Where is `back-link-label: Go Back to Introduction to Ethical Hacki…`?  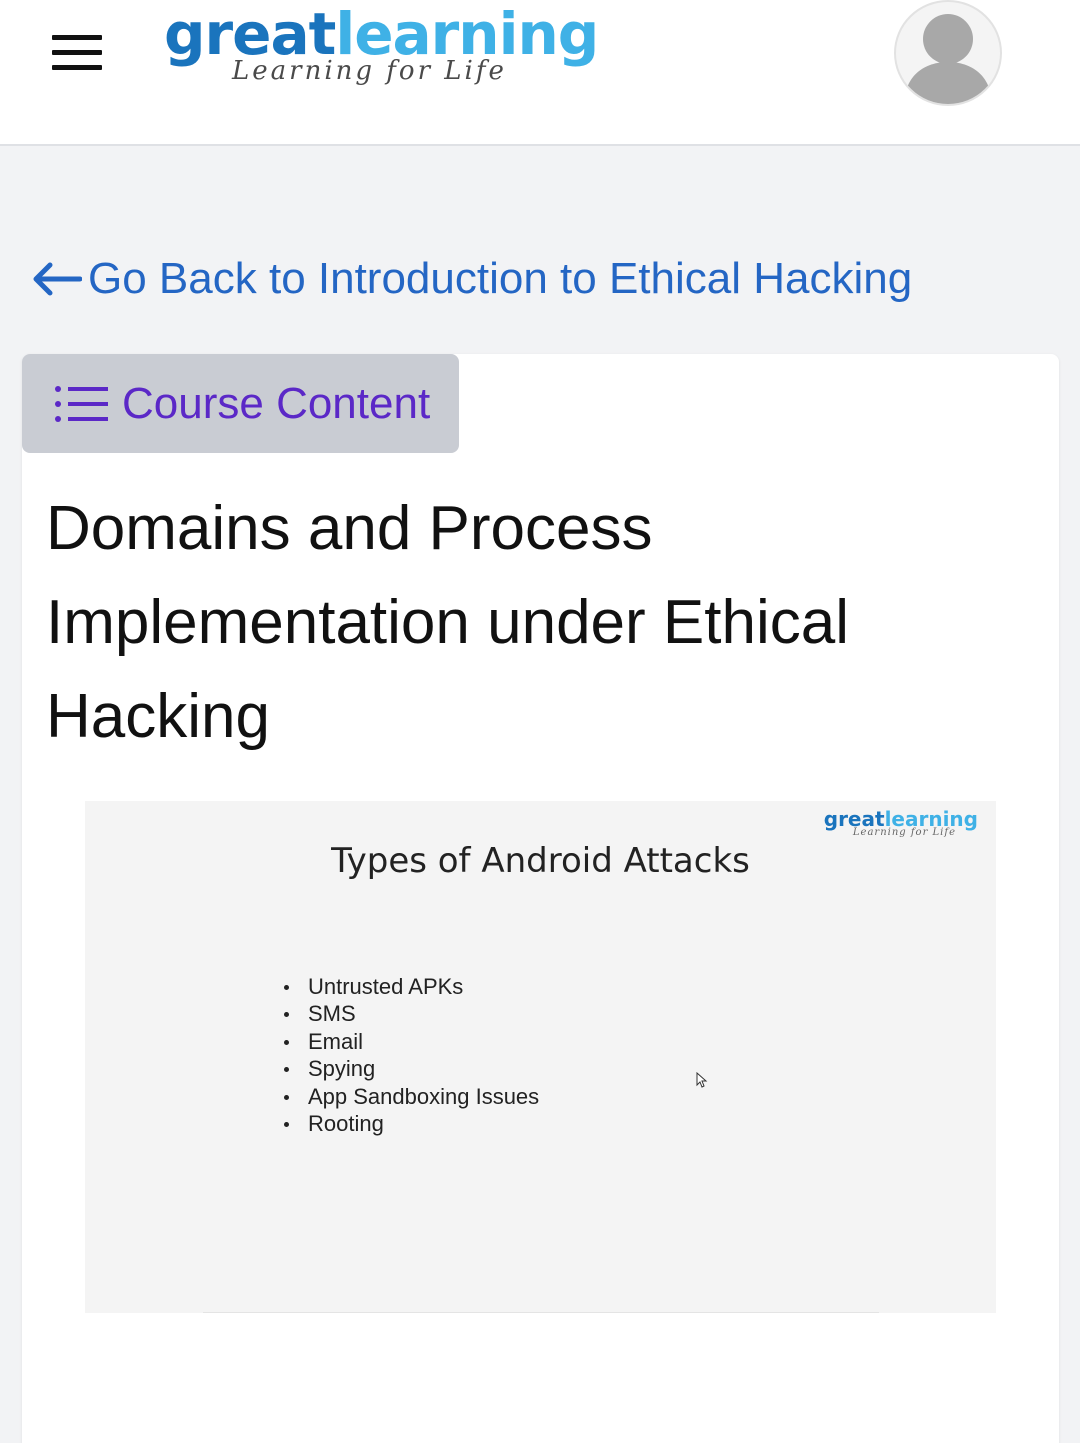 back-link-label: Go Back to Introduction to Ethical Hacki… is located at coordinates (500, 278).